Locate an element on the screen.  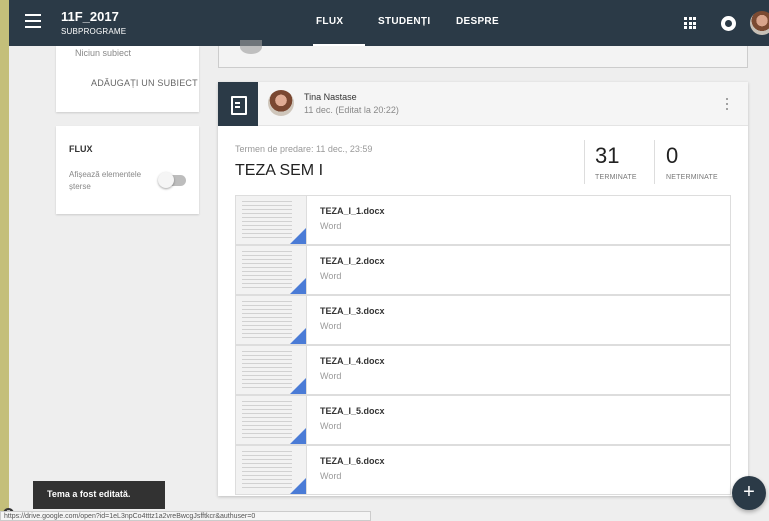
file-name: TEZA_I_5.docx is located at coordinates (352, 411).